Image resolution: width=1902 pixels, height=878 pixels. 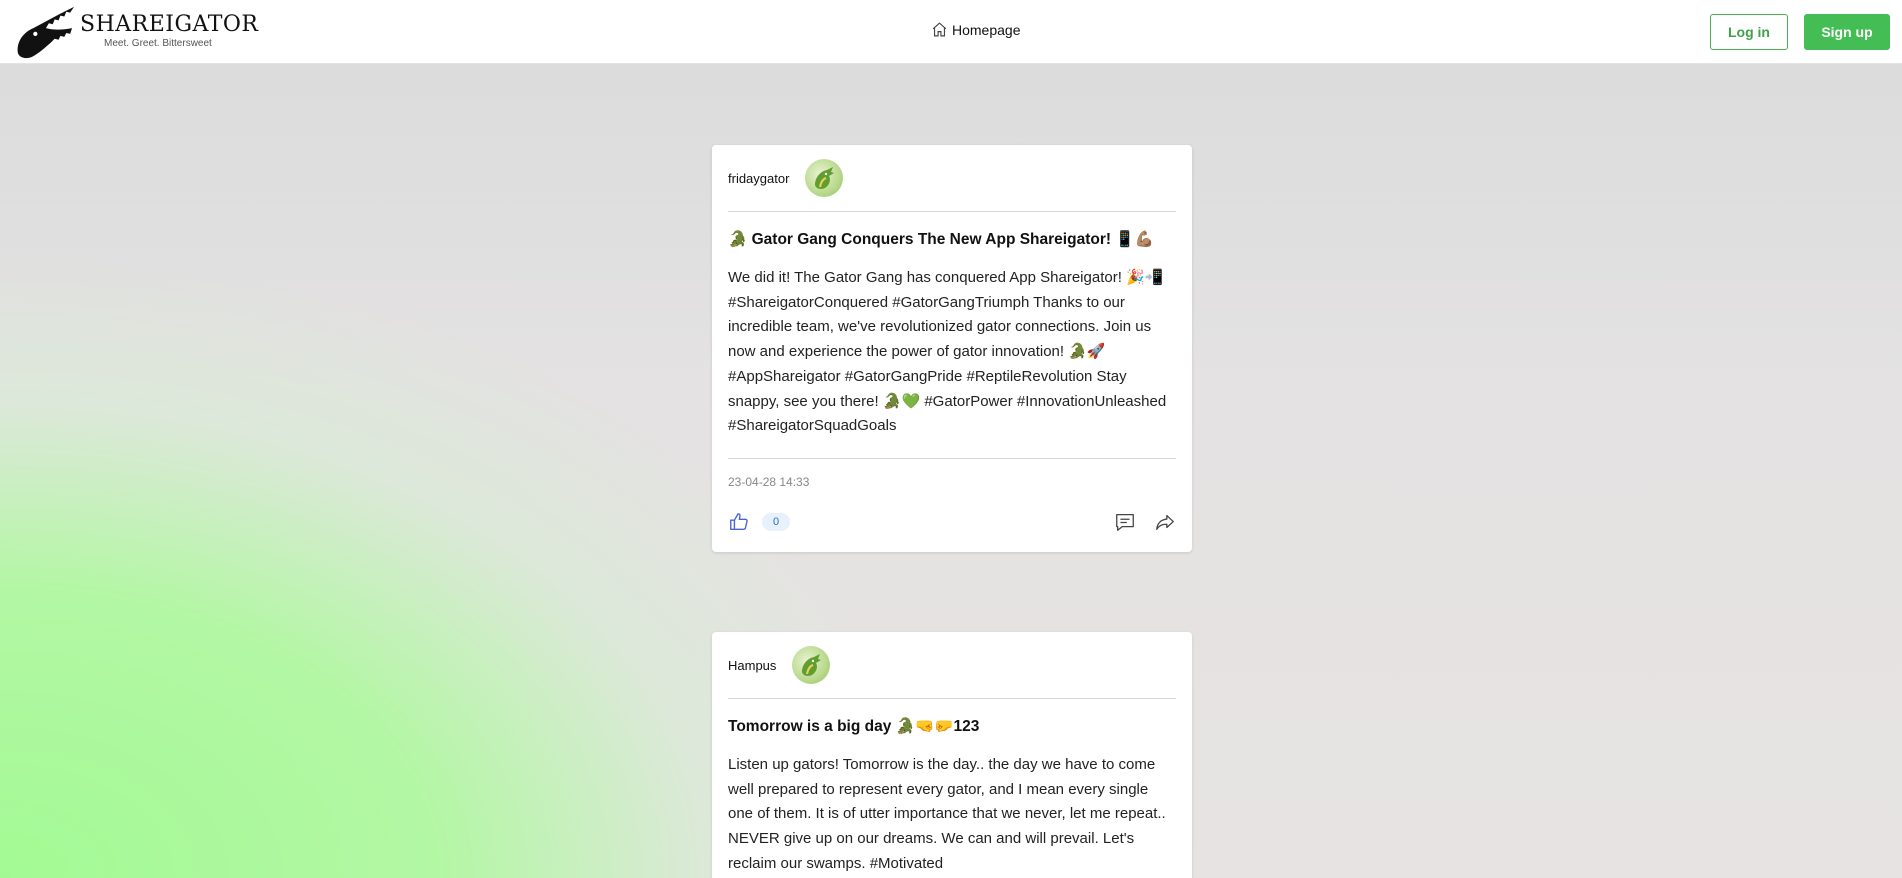 I want to click on post-actions: 0, so click(x=952, y=522).